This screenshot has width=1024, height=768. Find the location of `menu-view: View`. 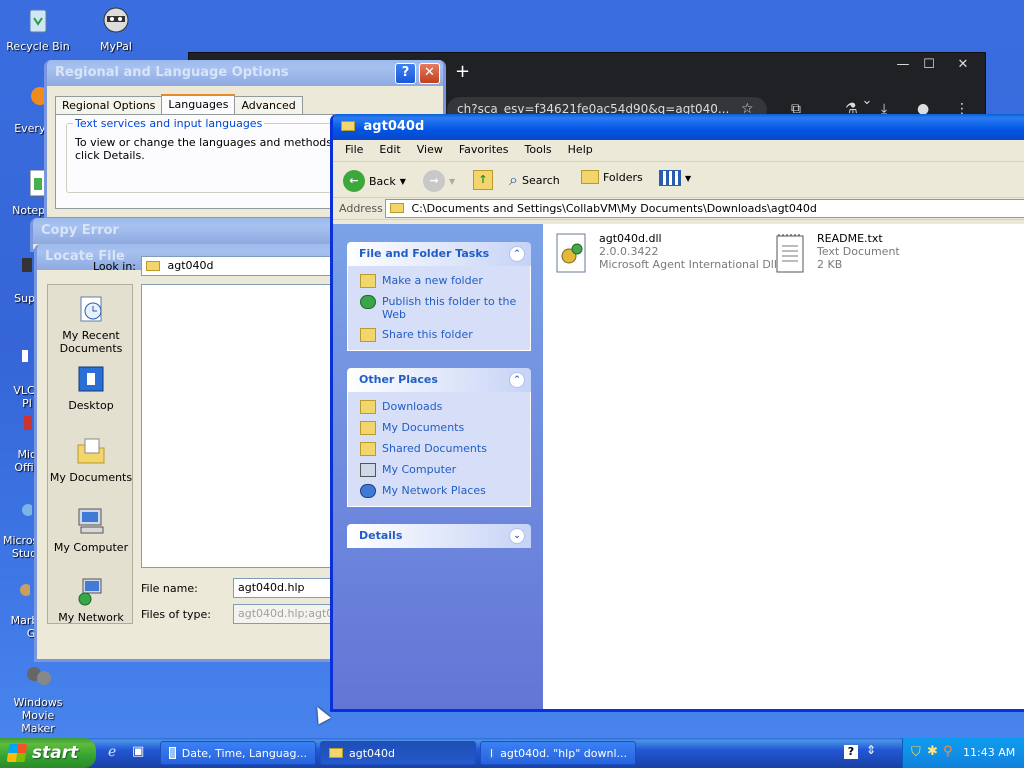

menu-view: View is located at coordinates (430, 150).